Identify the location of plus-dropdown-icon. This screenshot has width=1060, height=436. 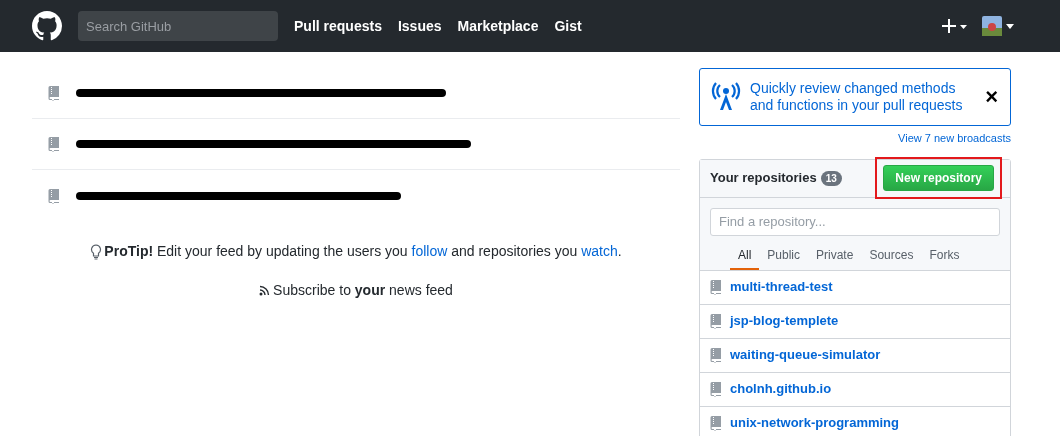
(955, 26).